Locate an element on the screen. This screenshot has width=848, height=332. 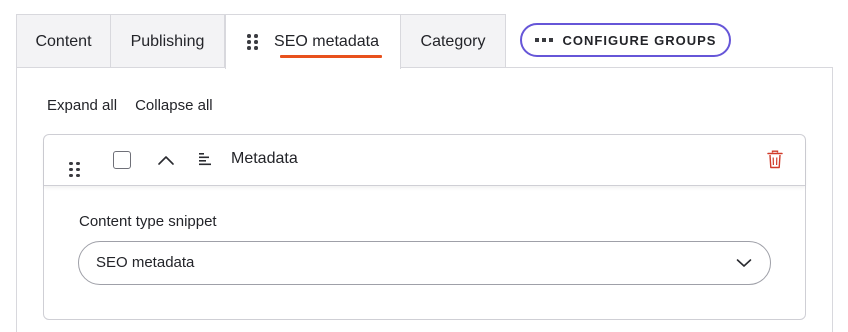
content-type-snippet-label: Content type snippet is located at coordinates (148, 221).